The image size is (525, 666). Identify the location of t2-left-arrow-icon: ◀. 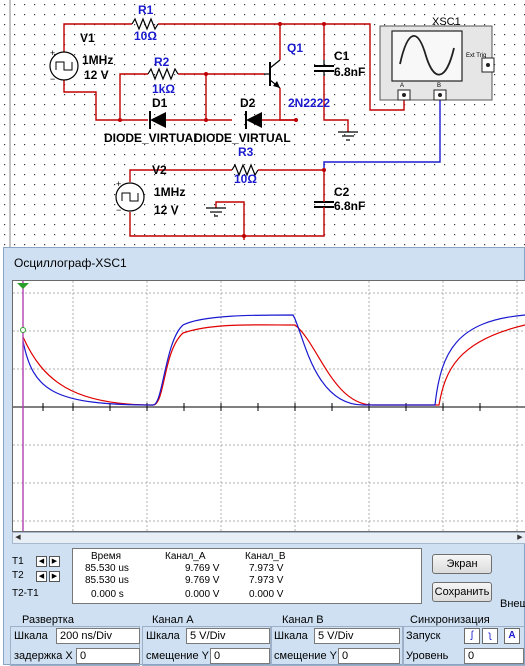
(41, 576).